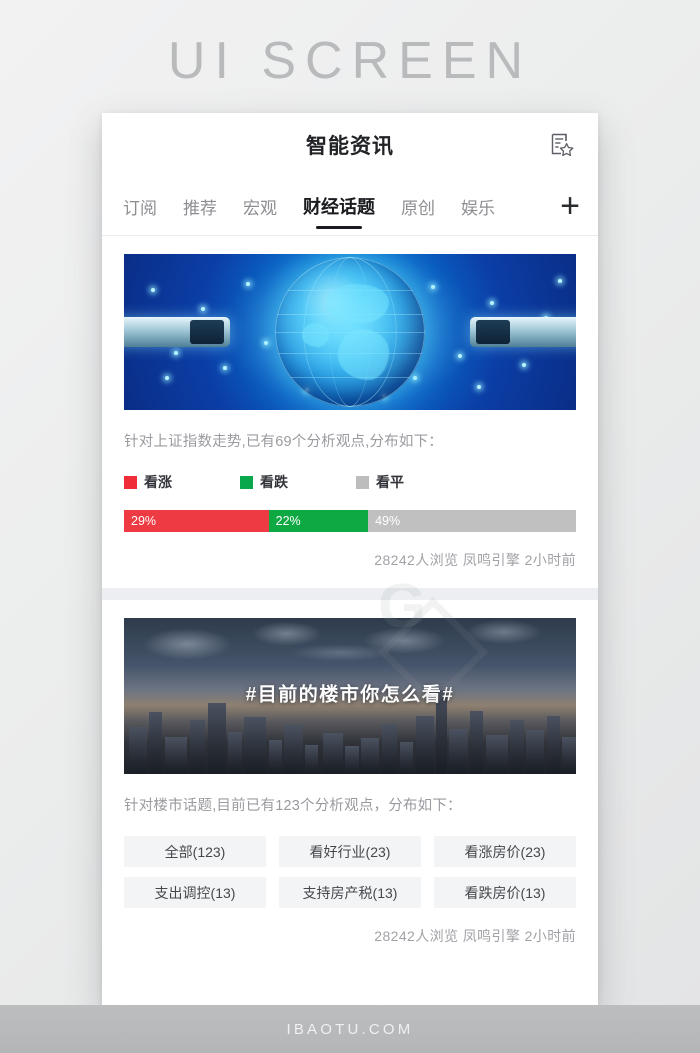  Describe the element at coordinates (339, 227) in the screenshot. I see `tab-underline` at that location.